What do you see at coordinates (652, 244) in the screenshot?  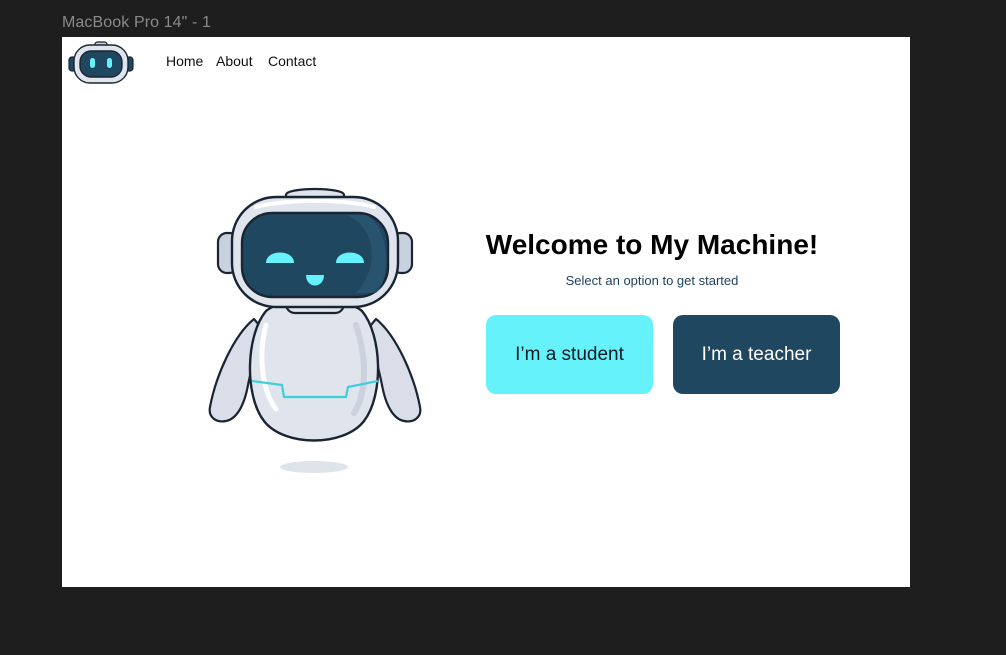 I see `page-title: Welcome to My Machine!` at bounding box center [652, 244].